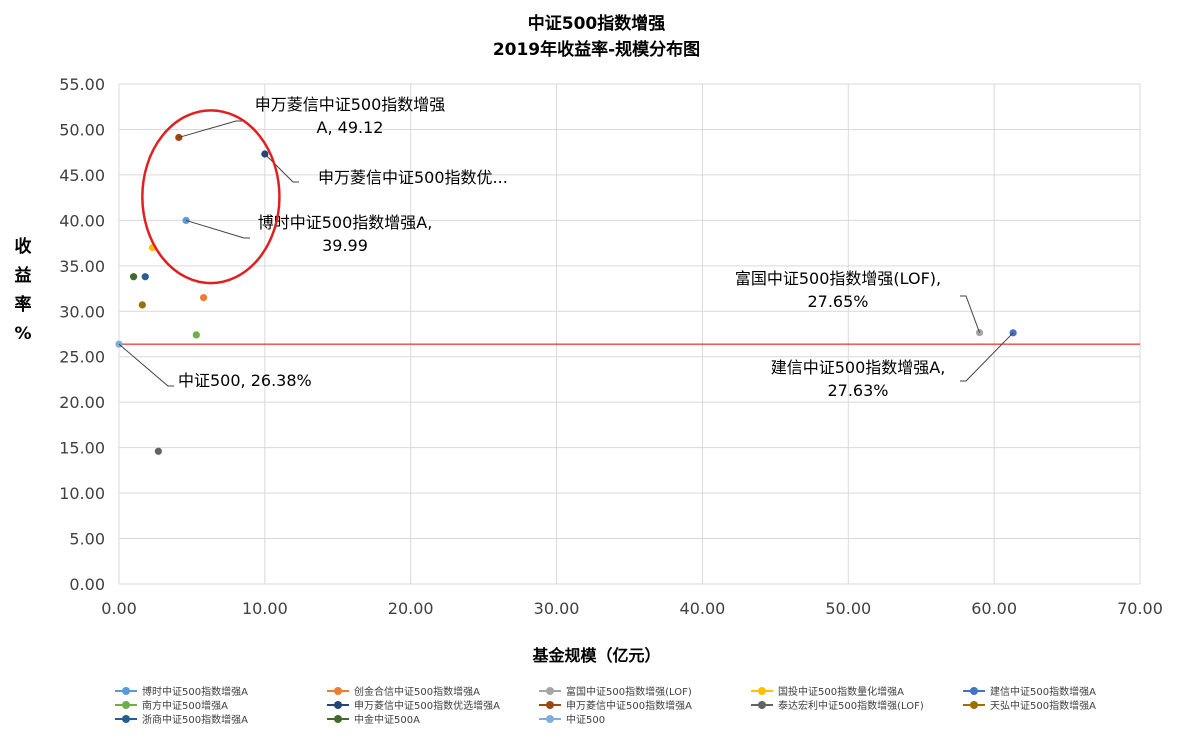  I want to click on y-tick-label: 15.00, so click(82, 448).